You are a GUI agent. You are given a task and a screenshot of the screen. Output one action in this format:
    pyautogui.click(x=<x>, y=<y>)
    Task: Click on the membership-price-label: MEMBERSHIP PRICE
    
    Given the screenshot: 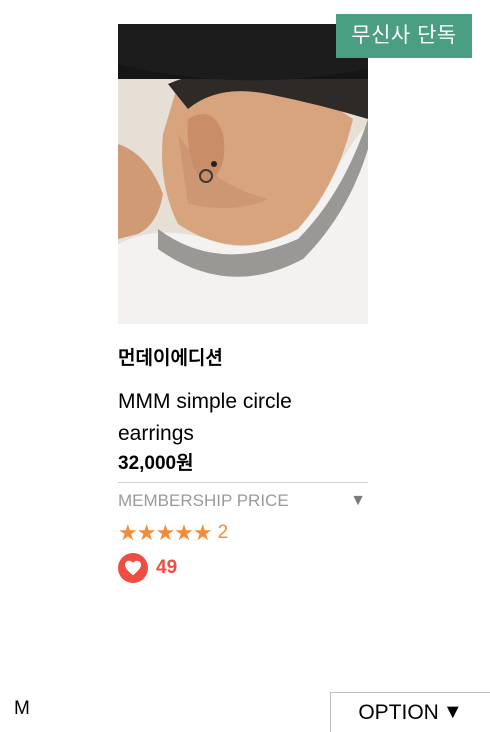 What is the action you would take?
    pyautogui.click(x=203, y=500)
    